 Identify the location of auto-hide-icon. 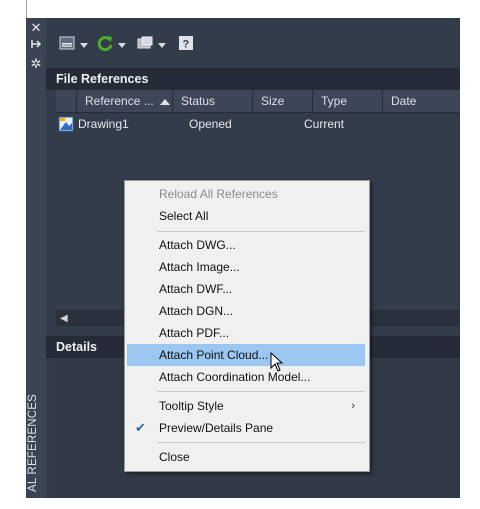
(36, 46).